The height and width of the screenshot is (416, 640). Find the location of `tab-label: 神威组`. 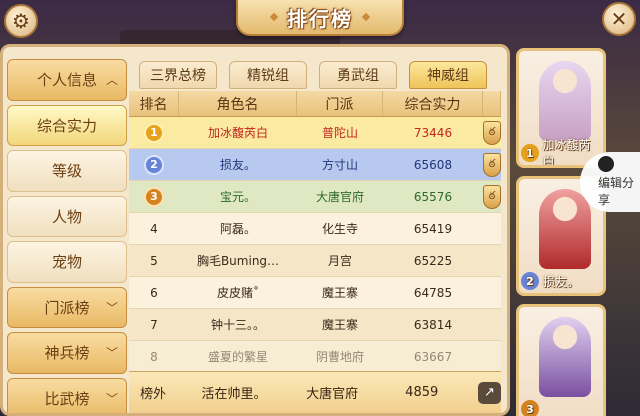

tab-label: 神威组 is located at coordinates (448, 76).